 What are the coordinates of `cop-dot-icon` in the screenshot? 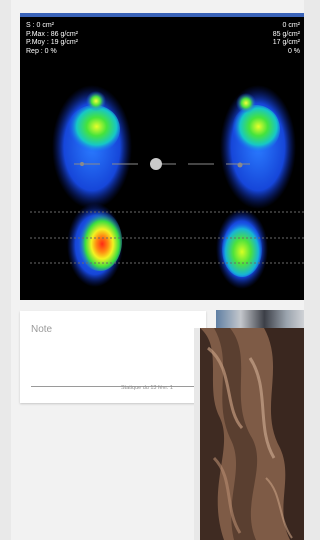 It's located at (156, 164).